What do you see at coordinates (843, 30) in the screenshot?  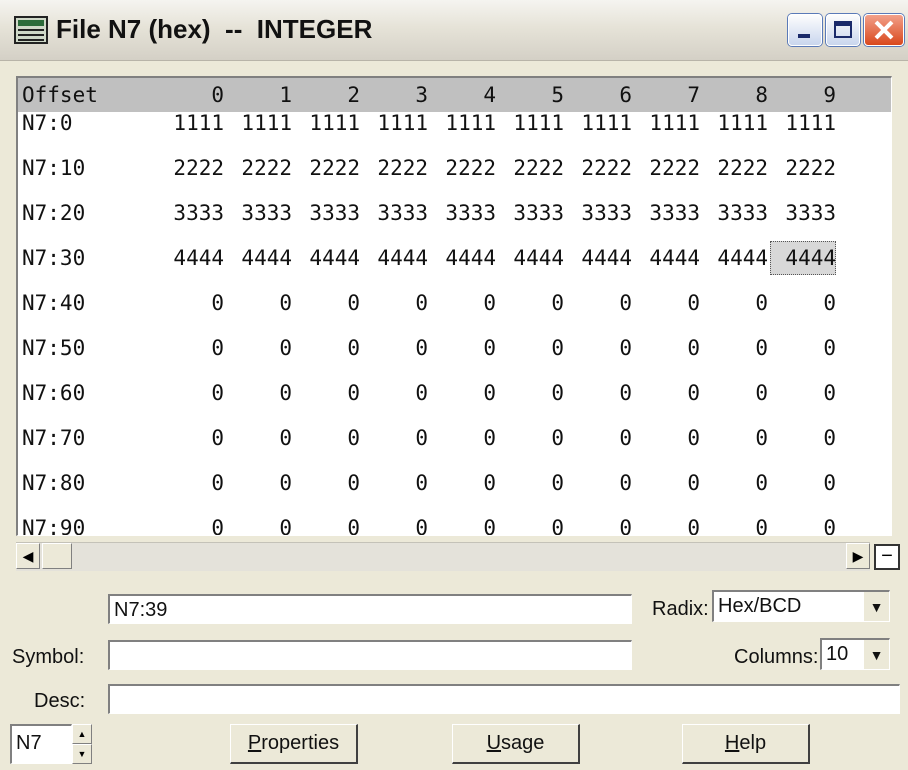 I see `maximize-button` at bounding box center [843, 30].